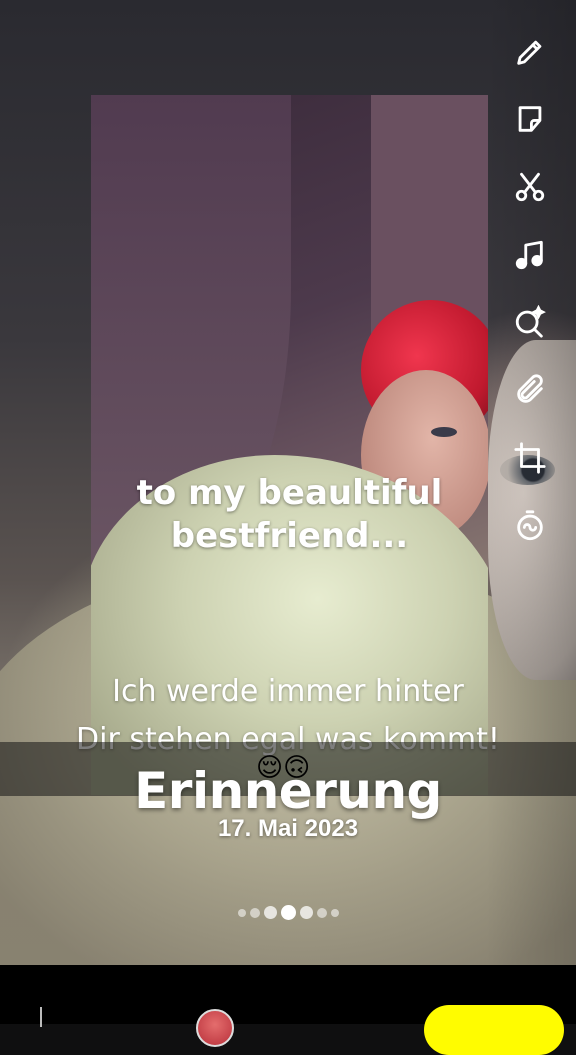 The image size is (576, 1055). I want to click on page-indicator, so click(288, 912).